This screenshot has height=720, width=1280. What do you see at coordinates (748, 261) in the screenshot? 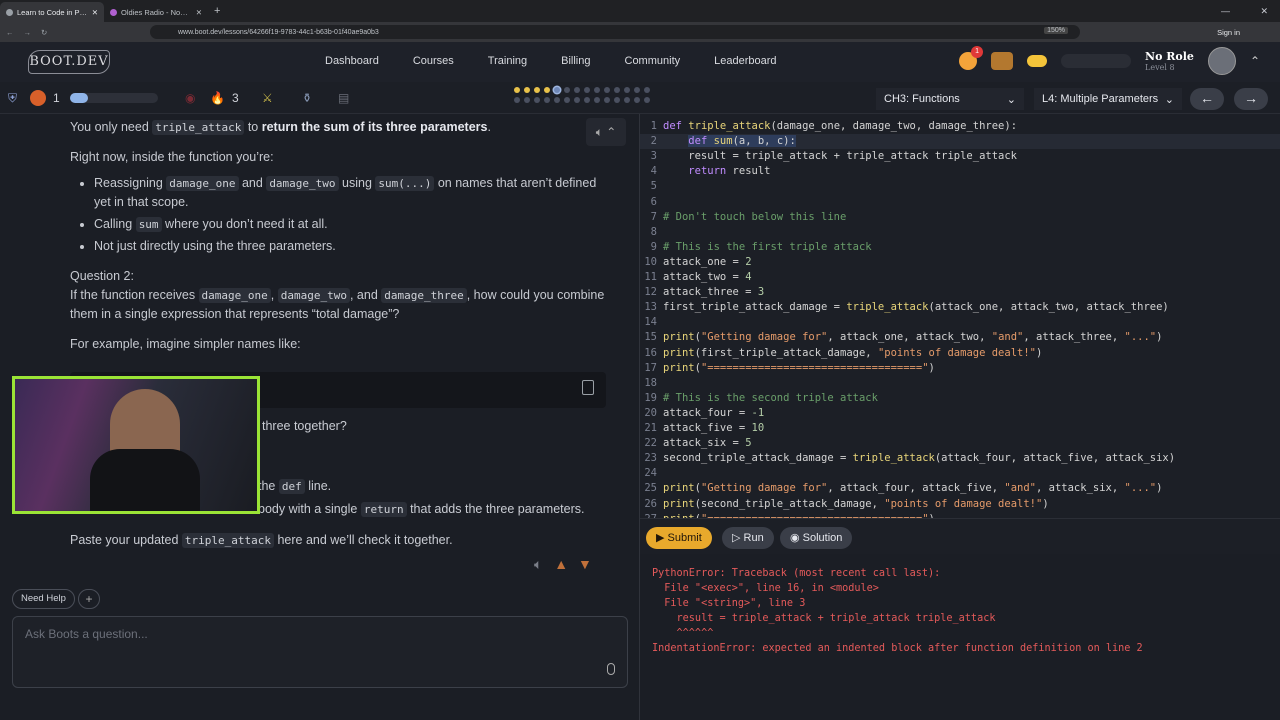
I see `code-token: 2` at bounding box center [748, 261].